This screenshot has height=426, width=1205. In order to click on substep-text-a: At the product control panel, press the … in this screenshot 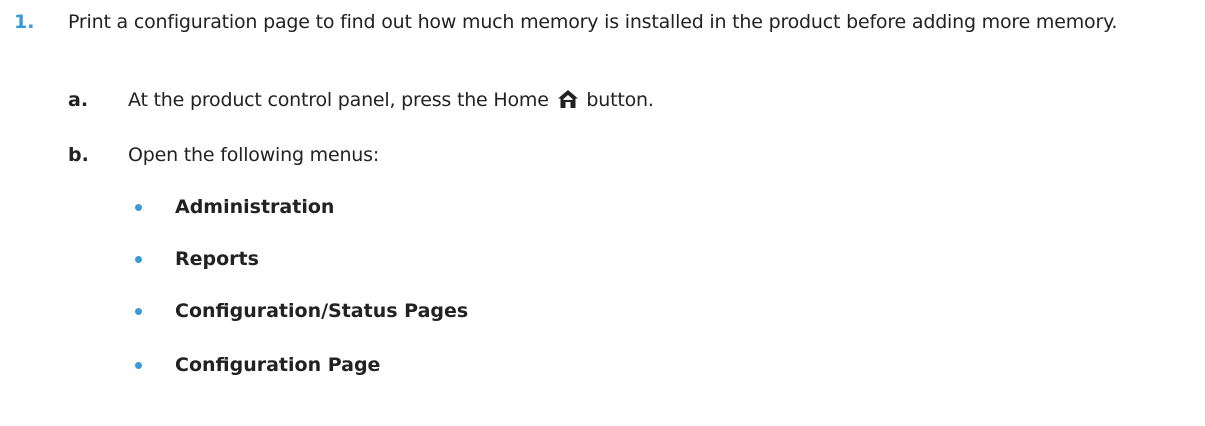, I will do `click(391, 100)`.